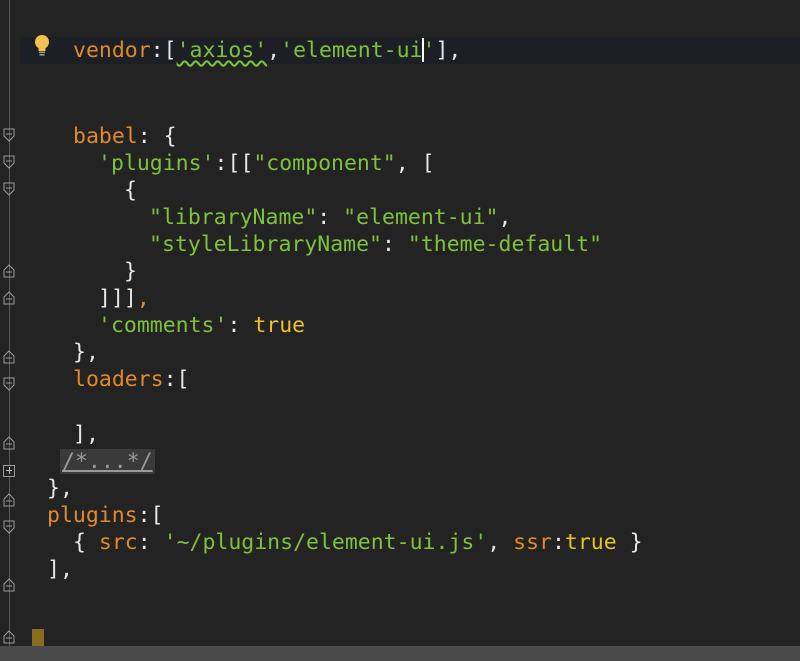 The height and width of the screenshot is (661, 800). I want to click on code-token: ]]], so click(117, 298).